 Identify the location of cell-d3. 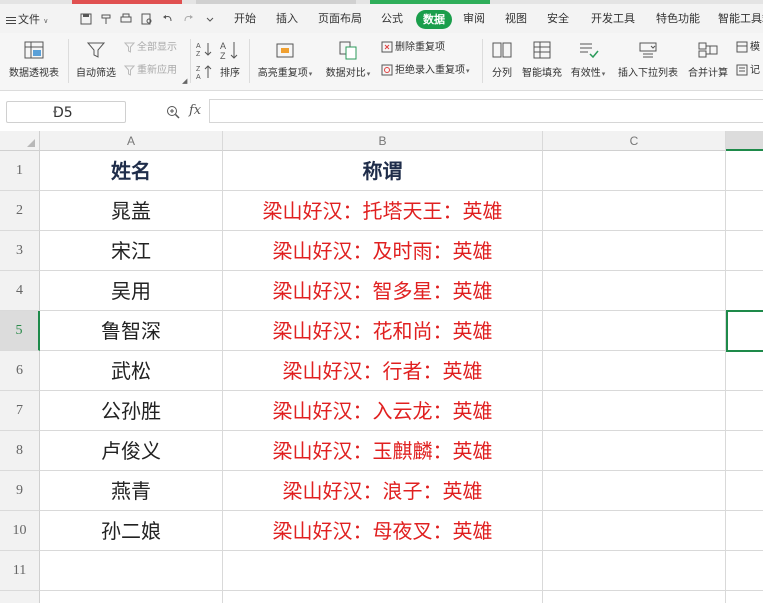
(744, 251).